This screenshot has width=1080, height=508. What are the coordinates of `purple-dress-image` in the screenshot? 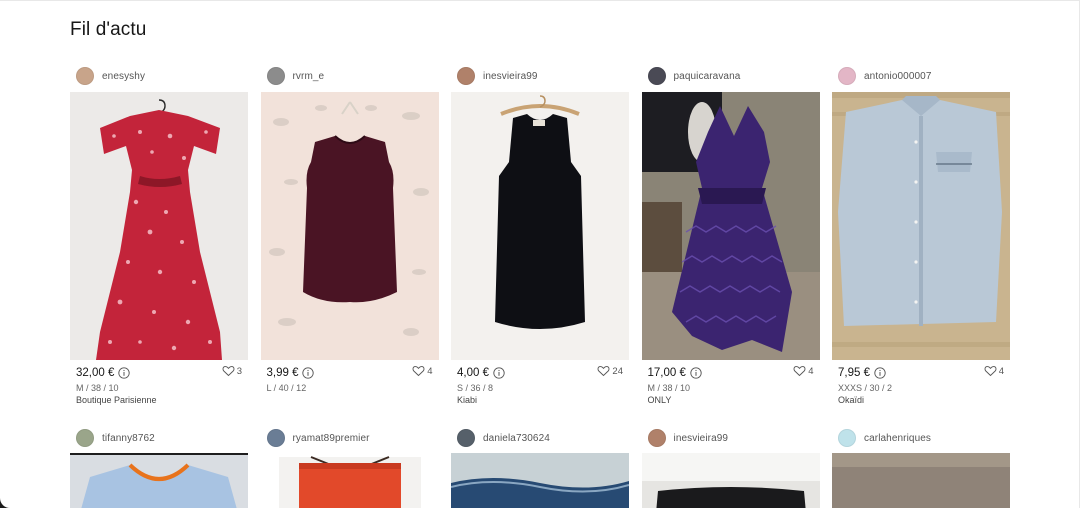 It's located at (730, 226).